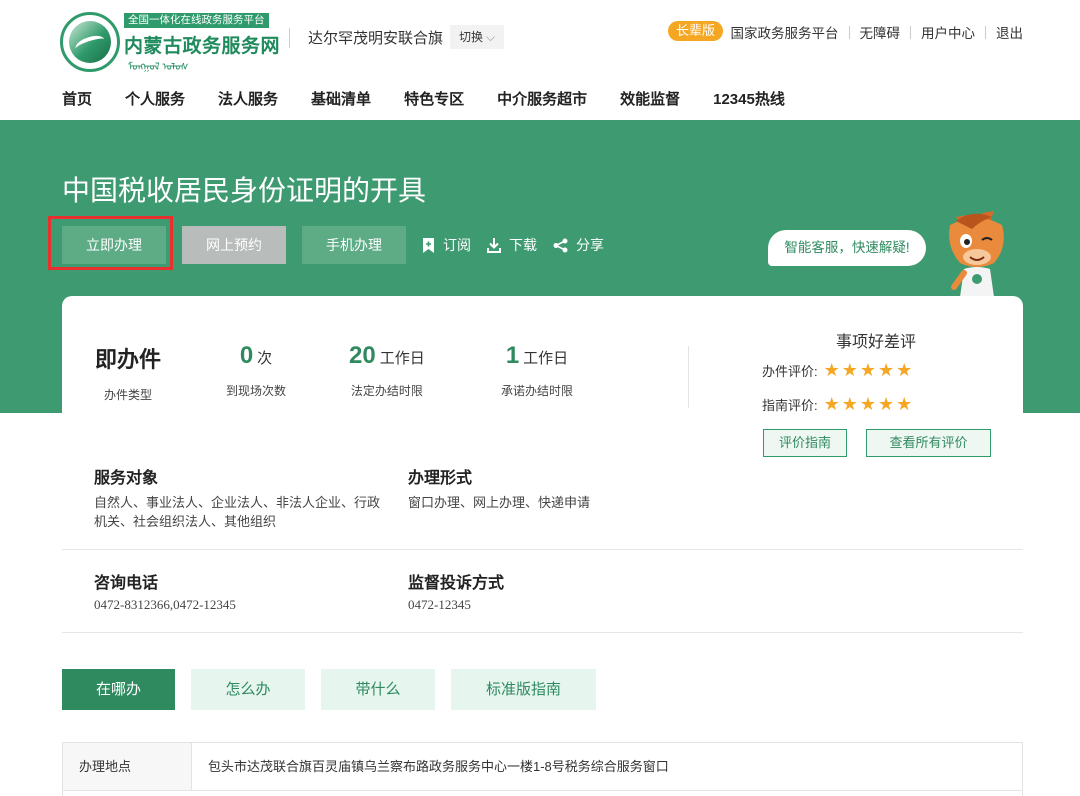 The height and width of the screenshot is (796, 1080). I want to click on apply-now-button: 立即办理, so click(114, 245).